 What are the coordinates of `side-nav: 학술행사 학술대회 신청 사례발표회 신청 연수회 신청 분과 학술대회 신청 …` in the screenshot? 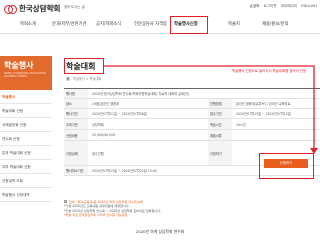 It's located at (26, 146).